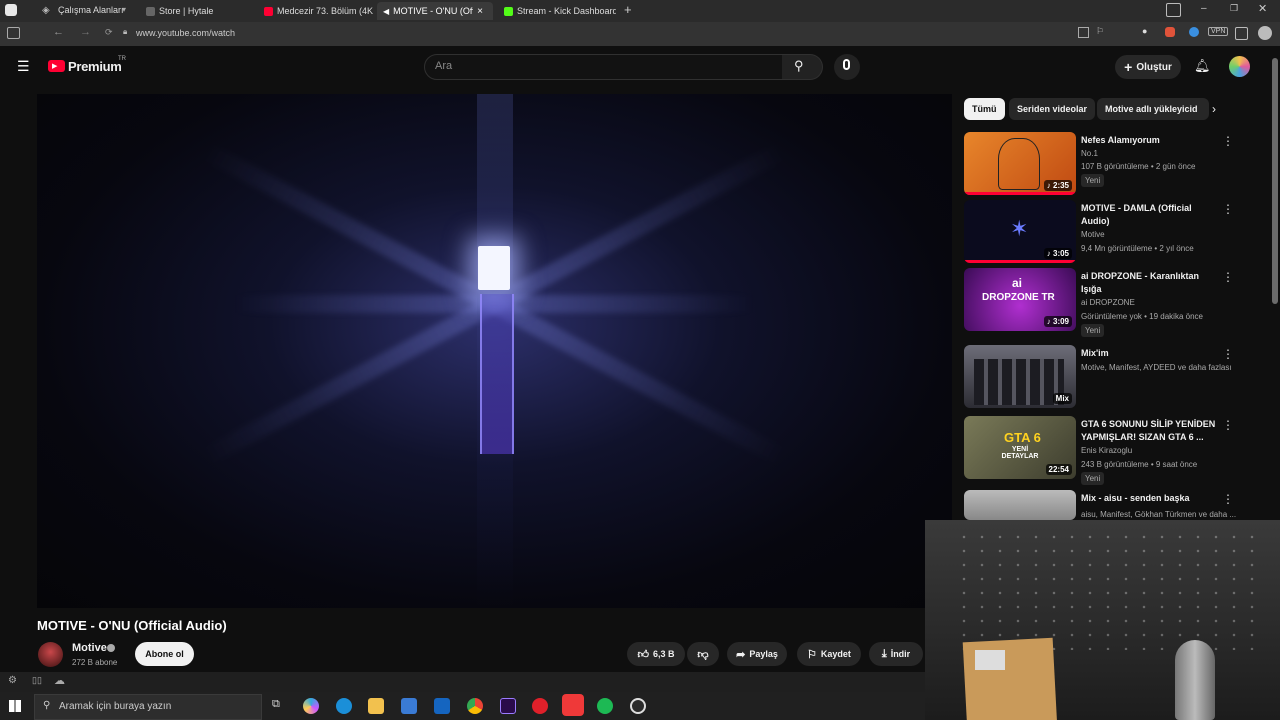  I want to click on save-button: ⚐ Kaydet, so click(829, 654).